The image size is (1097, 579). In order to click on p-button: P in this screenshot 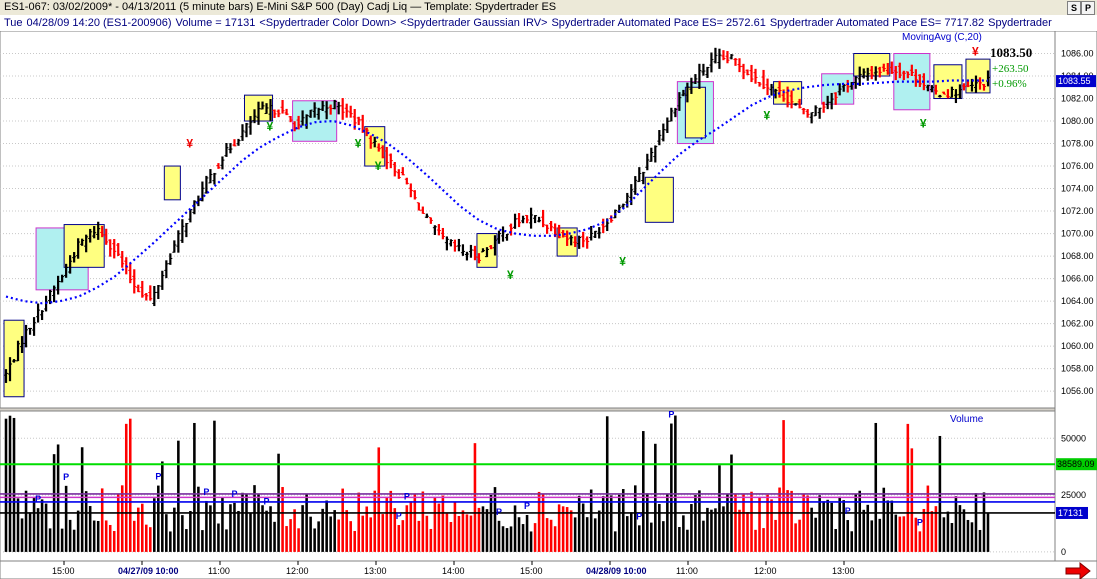, I will do `click(1088, 8)`.